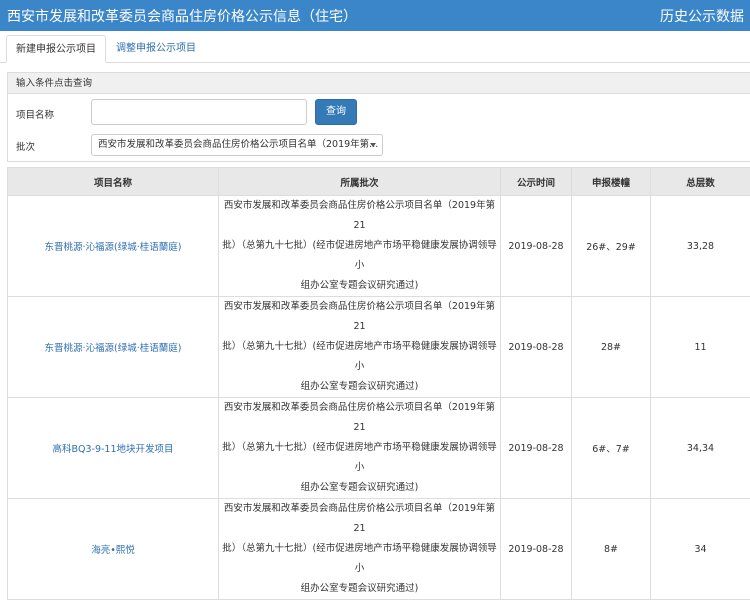  What do you see at coordinates (611, 347) in the screenshot?
I see `buildings-cell: 28#` at bounding box center [611, 347].